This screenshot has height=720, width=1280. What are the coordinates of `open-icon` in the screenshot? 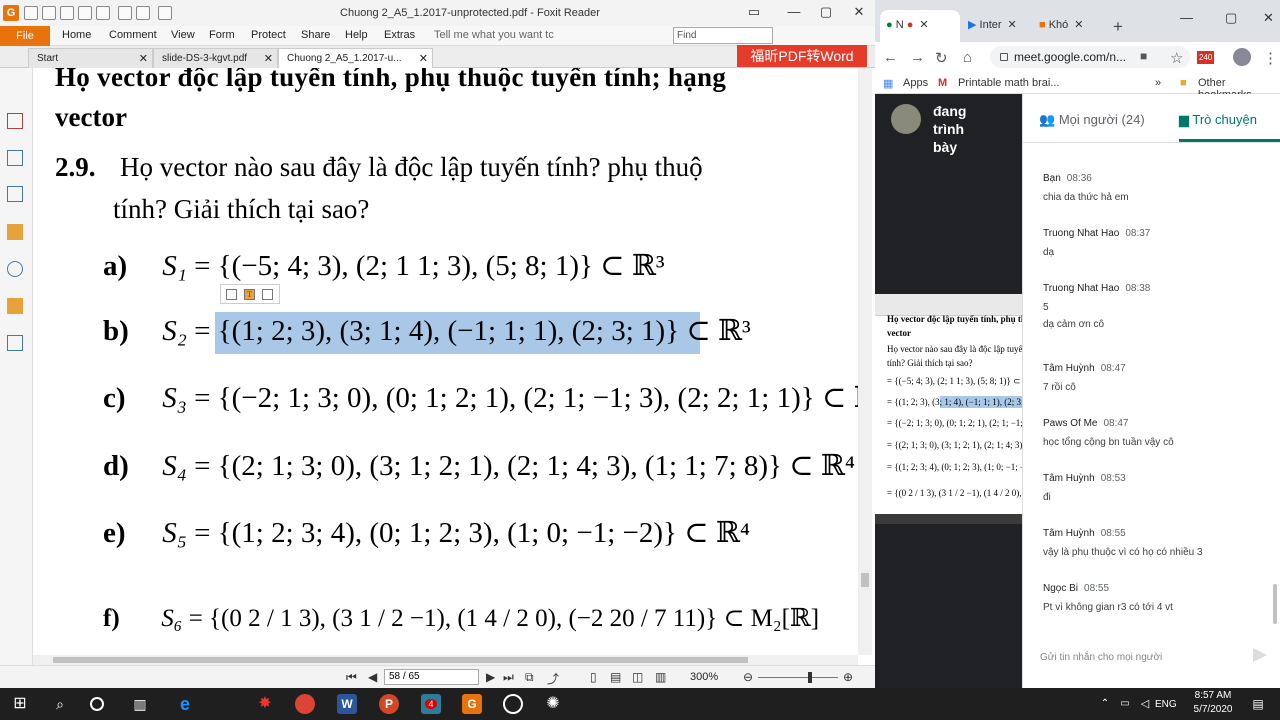 It's located at (31, 13).